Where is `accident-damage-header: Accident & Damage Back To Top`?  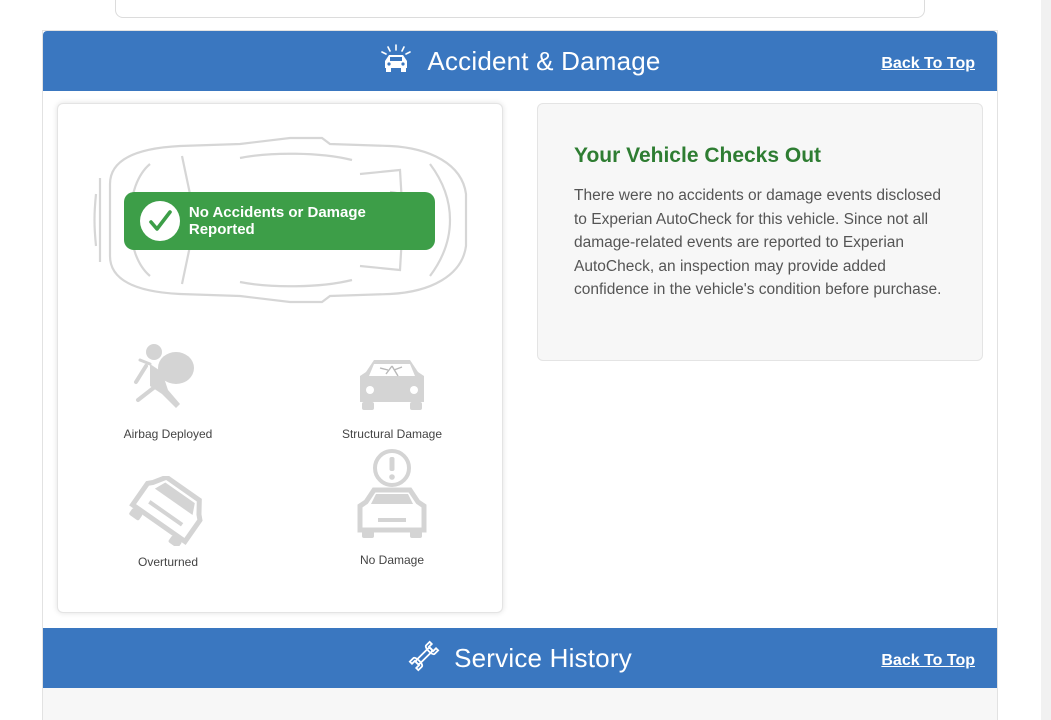
accident-damage-header: Accident & Damage Back To Top is located at coordinates (520, 61).